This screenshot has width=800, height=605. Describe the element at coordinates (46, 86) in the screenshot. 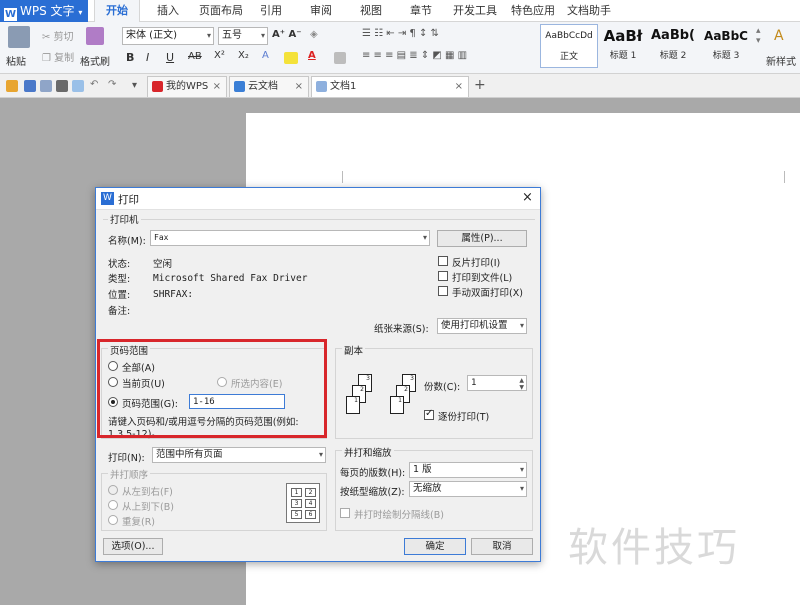

I see `export-pdf-icon` at that location.